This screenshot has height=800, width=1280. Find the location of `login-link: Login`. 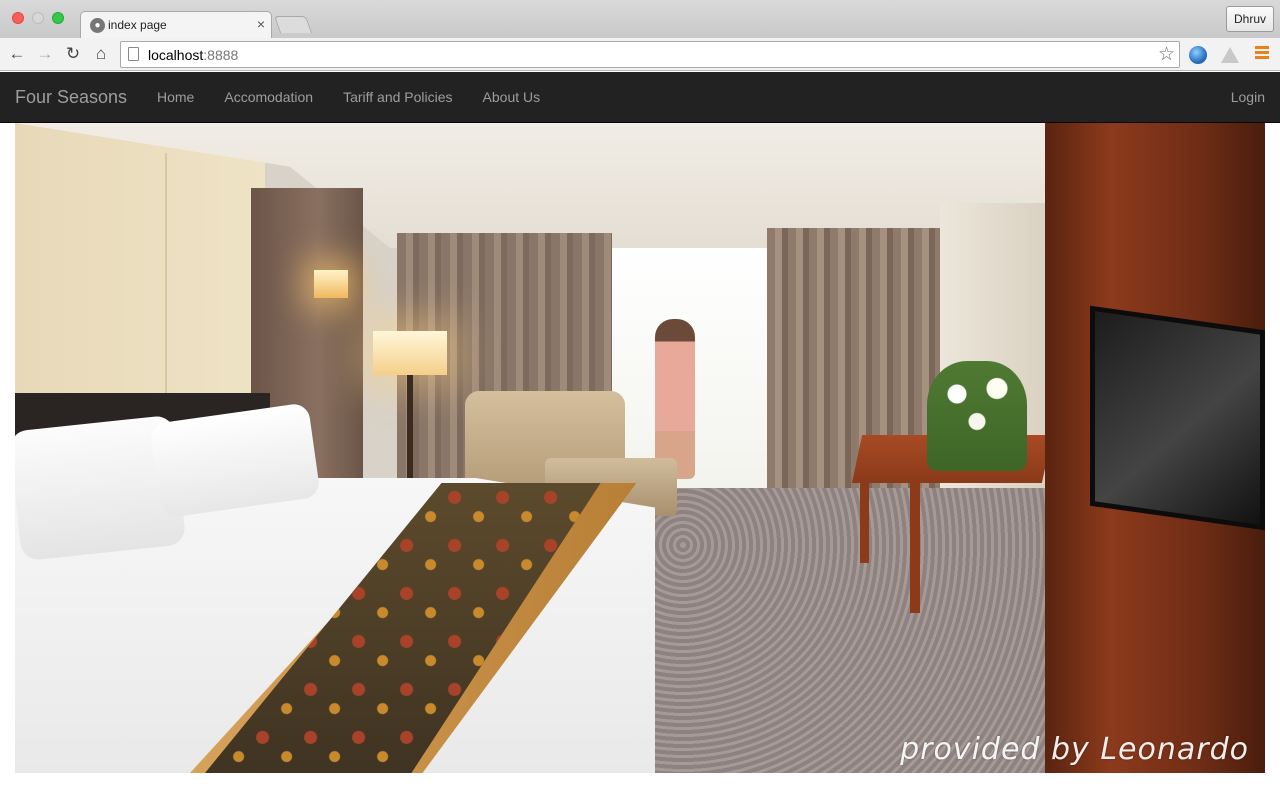

login-link: Login is located at coordinates (1248, 97).